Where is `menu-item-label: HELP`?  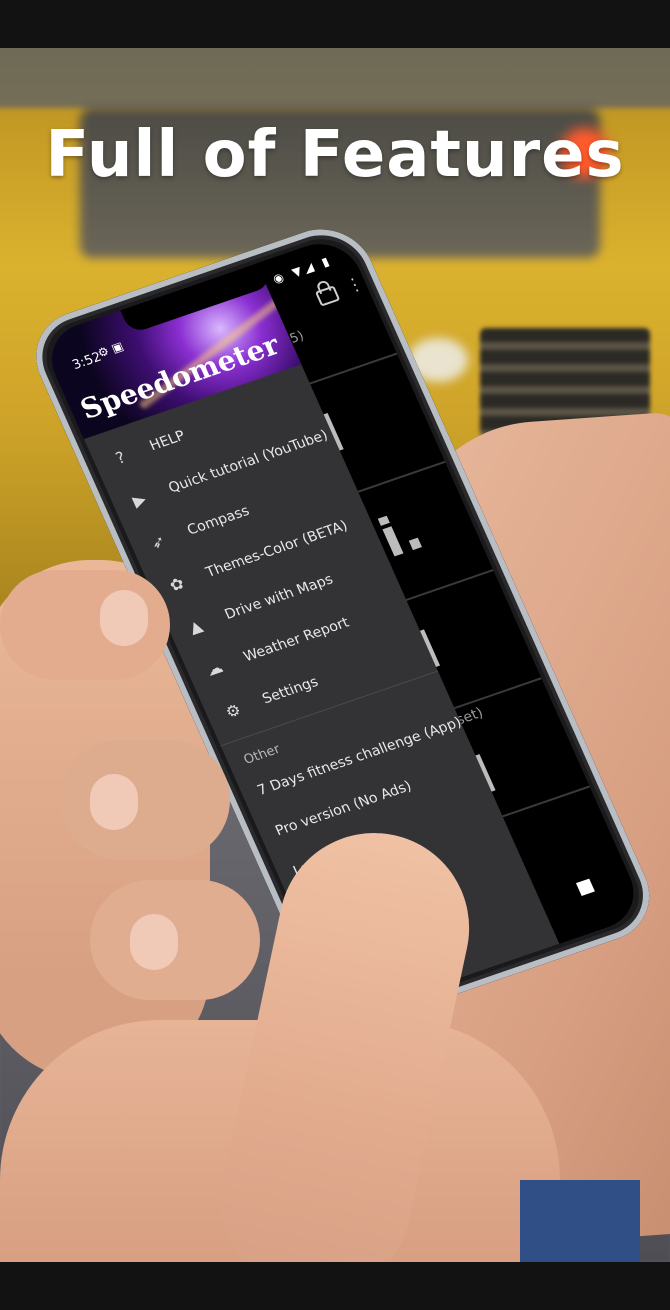
menu-item-label: HELP is located at coordinates (167, 441).